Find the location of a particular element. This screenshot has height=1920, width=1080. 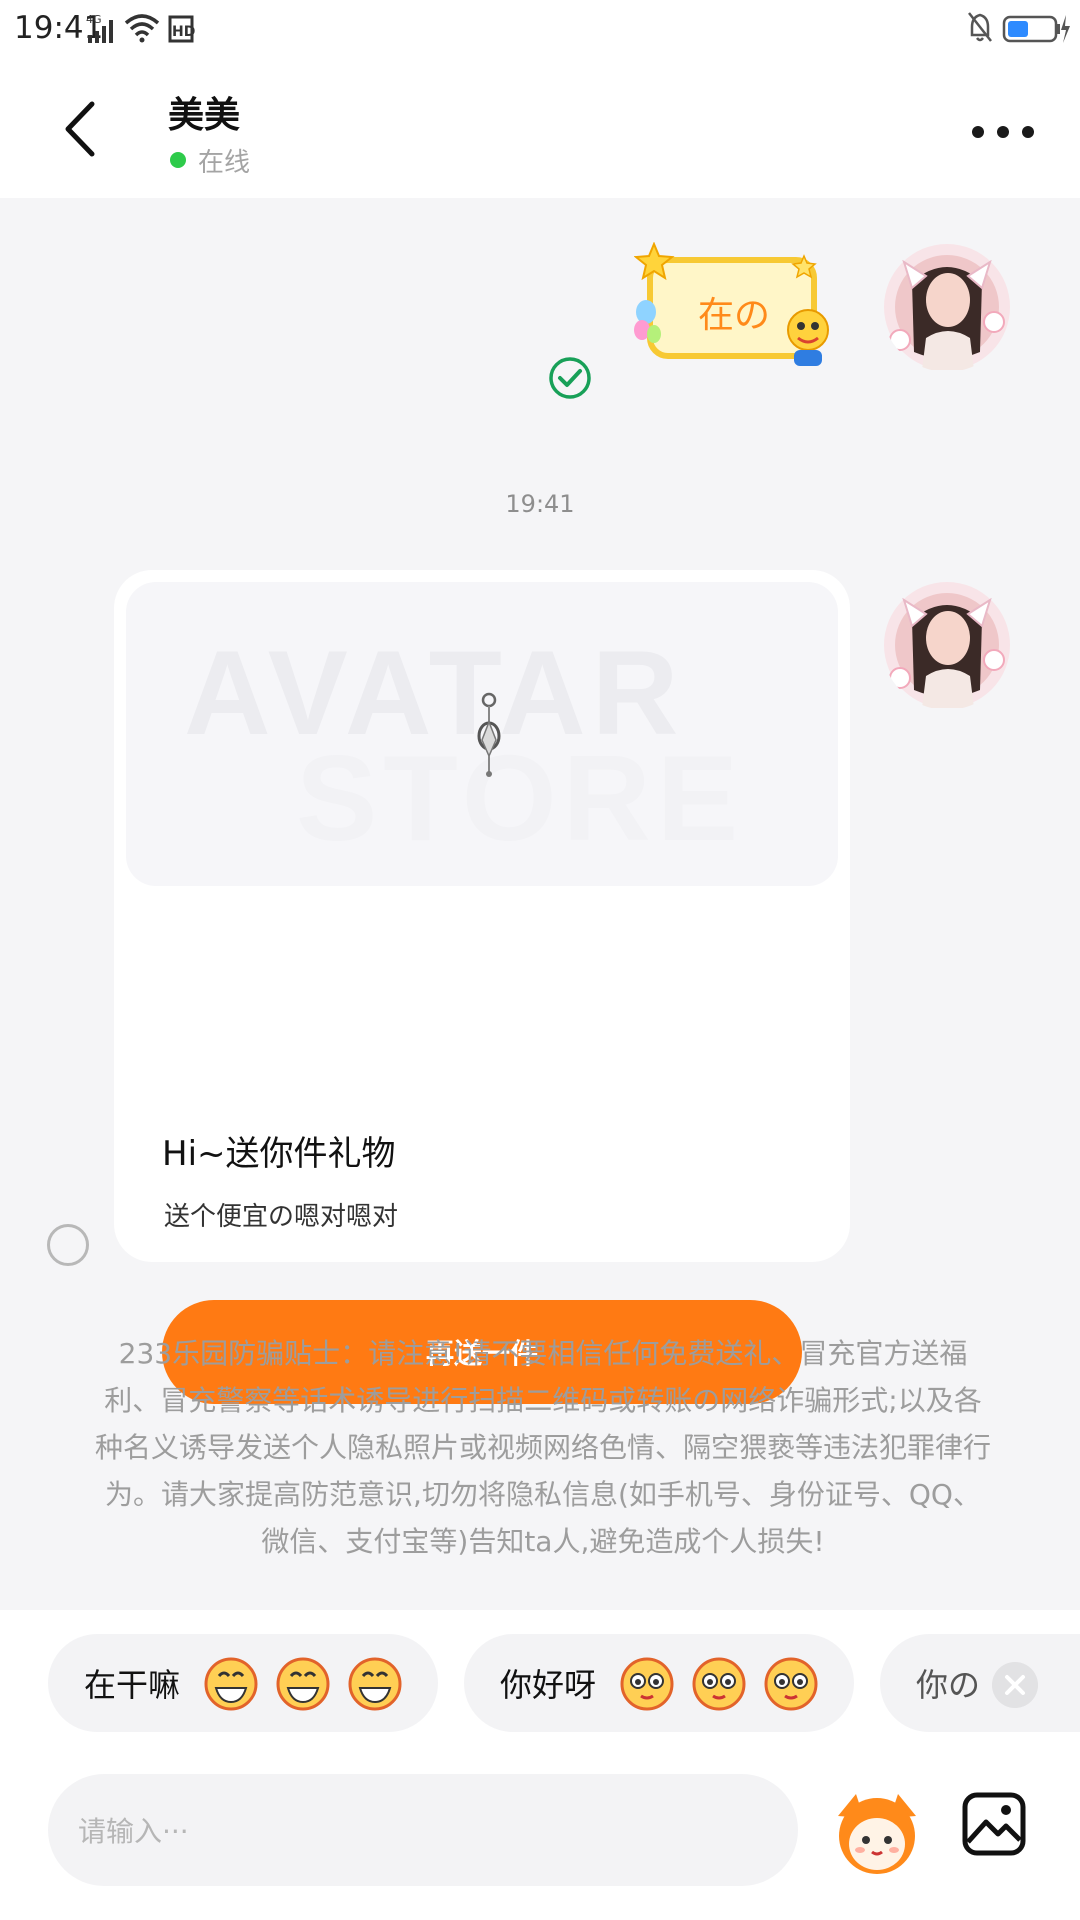

contact-avatar is located at coordinates (947, 645).